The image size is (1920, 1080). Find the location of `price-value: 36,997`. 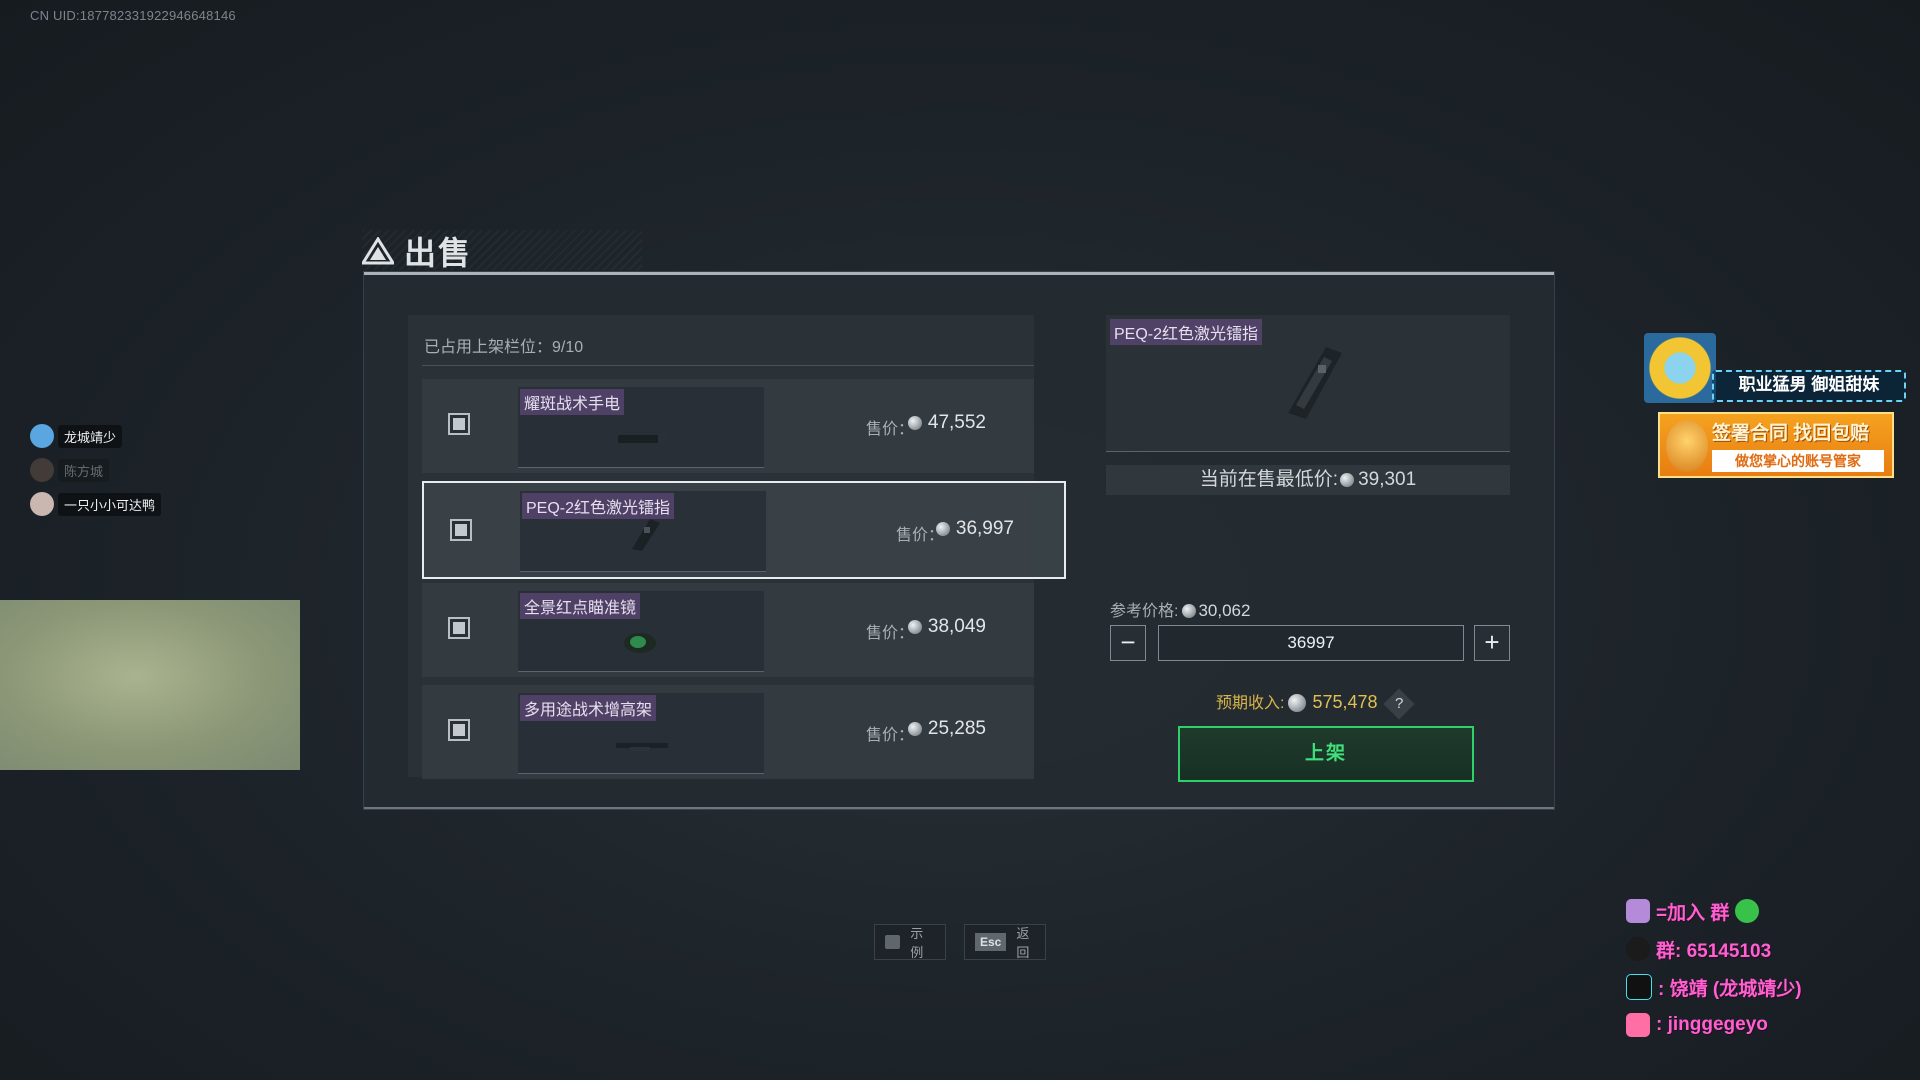

price-value: 36,997 is located at coordinates (974, 529).